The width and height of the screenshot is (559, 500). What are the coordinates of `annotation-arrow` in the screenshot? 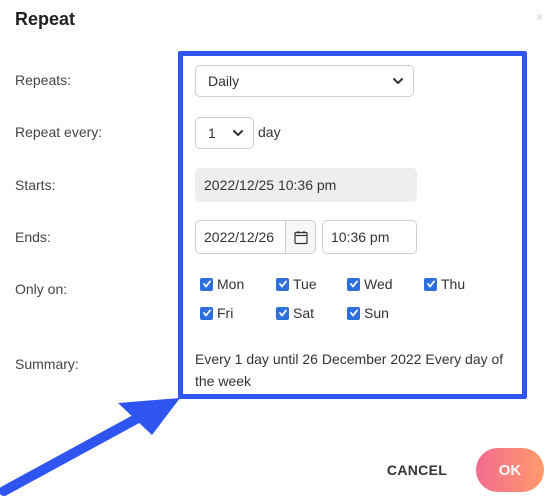 It's located at (90, 447).